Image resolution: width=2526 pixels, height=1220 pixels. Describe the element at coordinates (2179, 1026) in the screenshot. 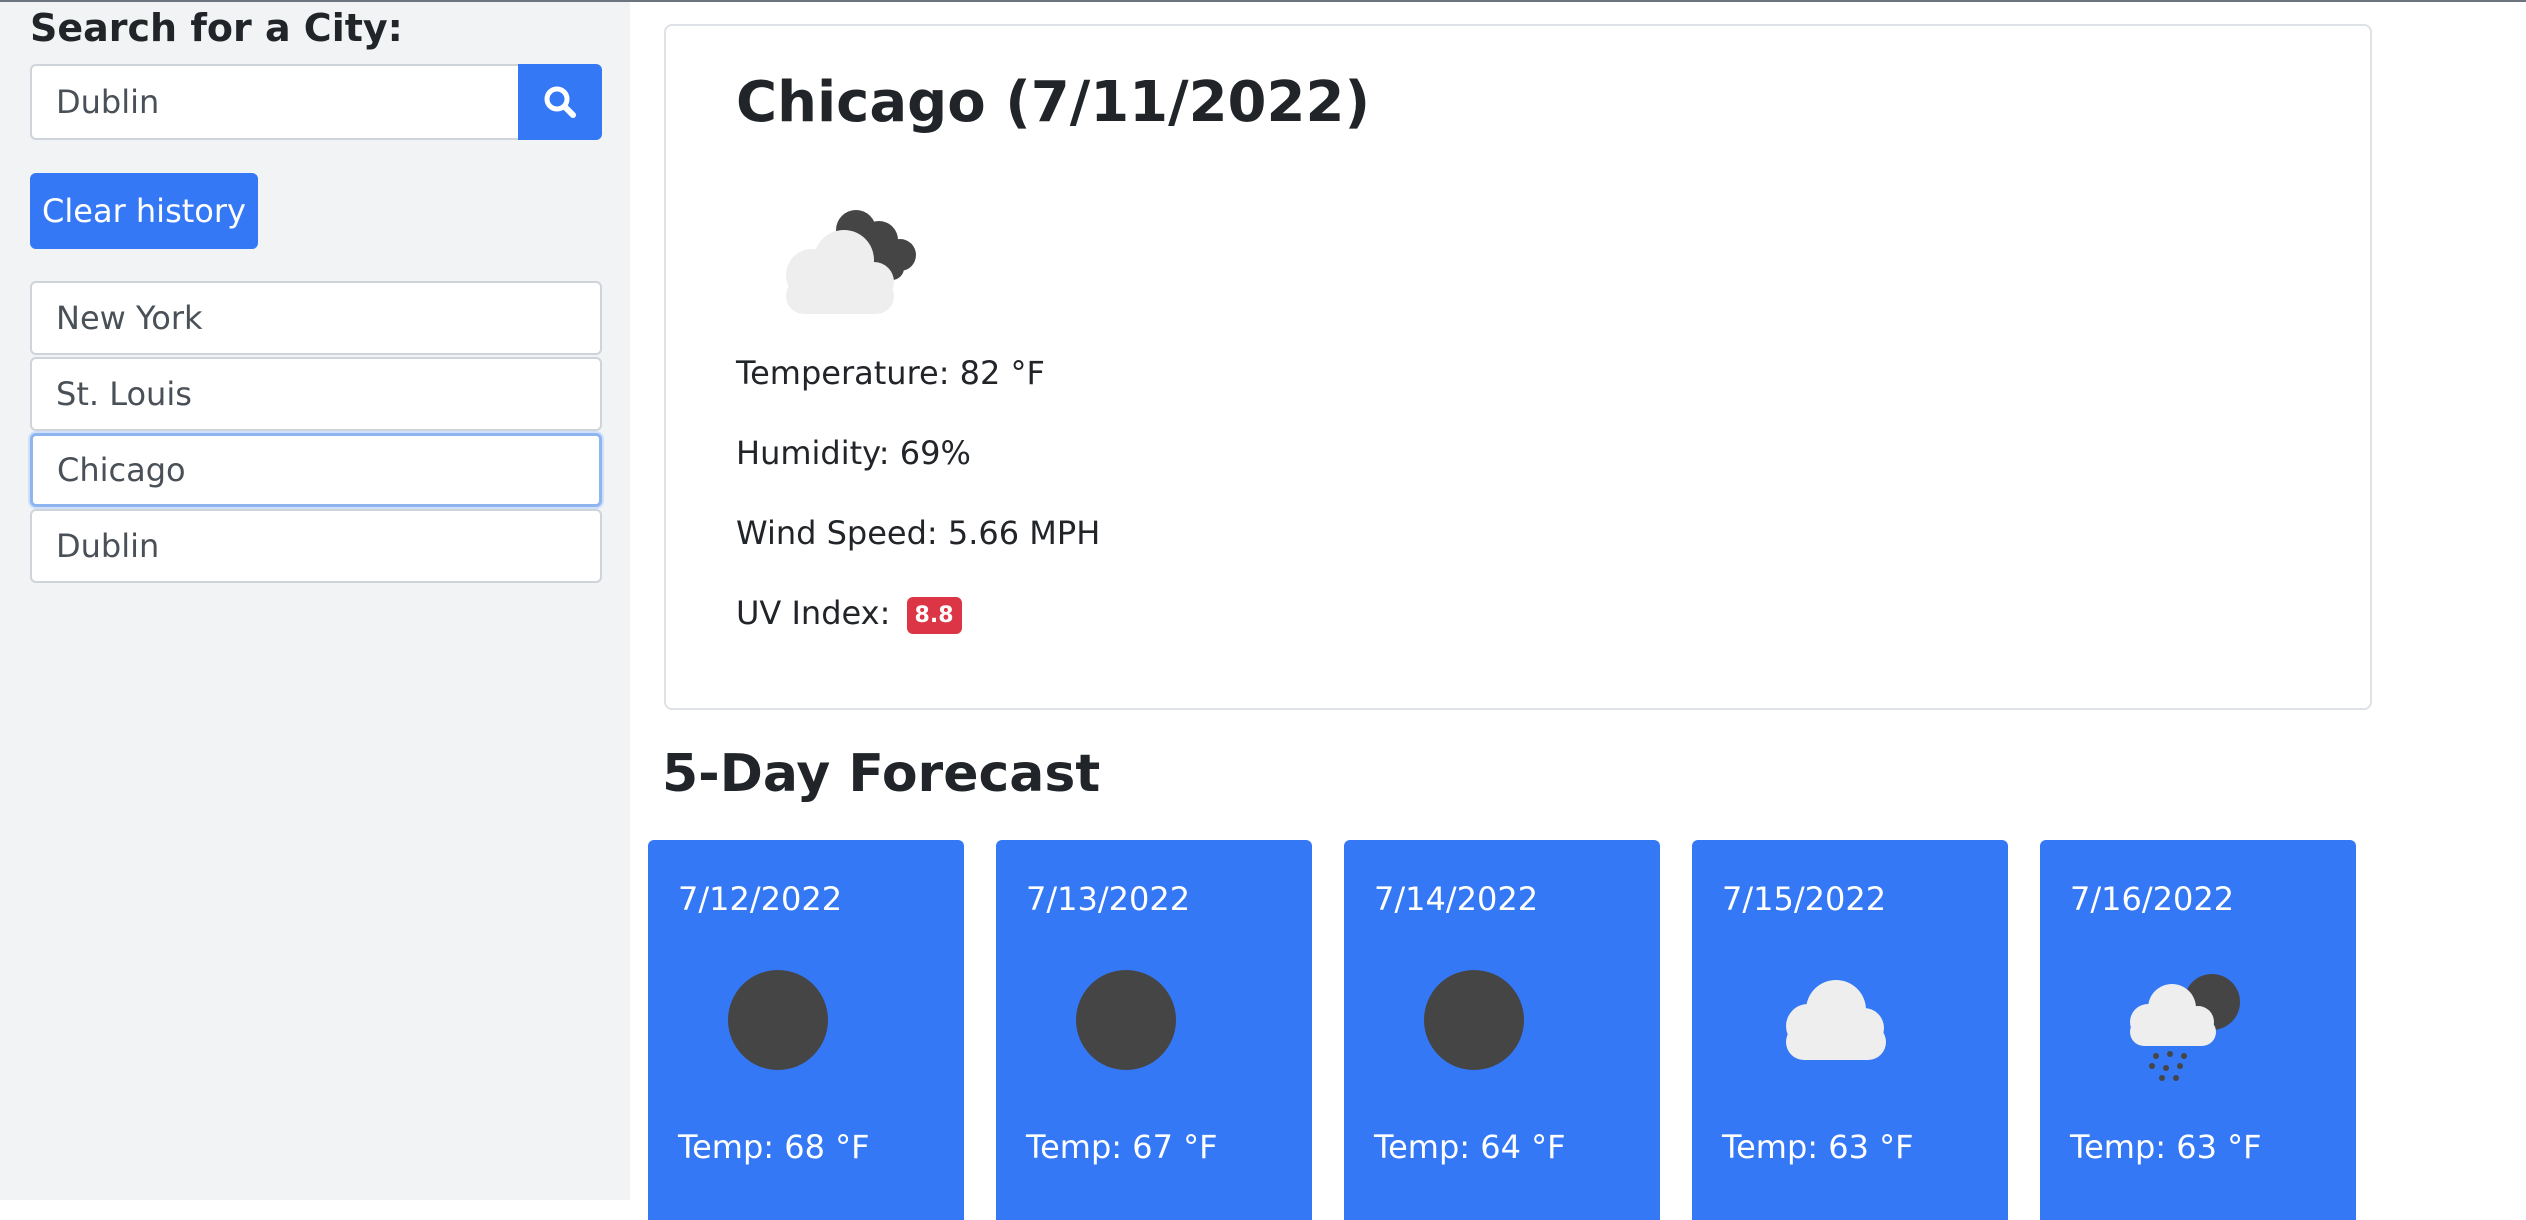

I see `rain-night-icon` at that location.